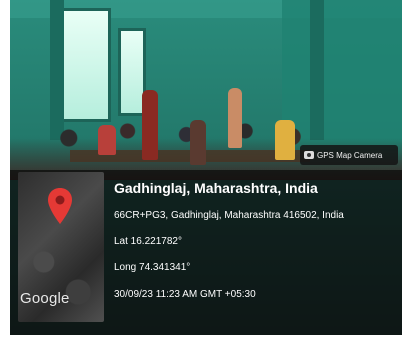 This screenshot has width=412, height=345. I want to click on latitude: Lat 16.221782°, so click(148, 241).